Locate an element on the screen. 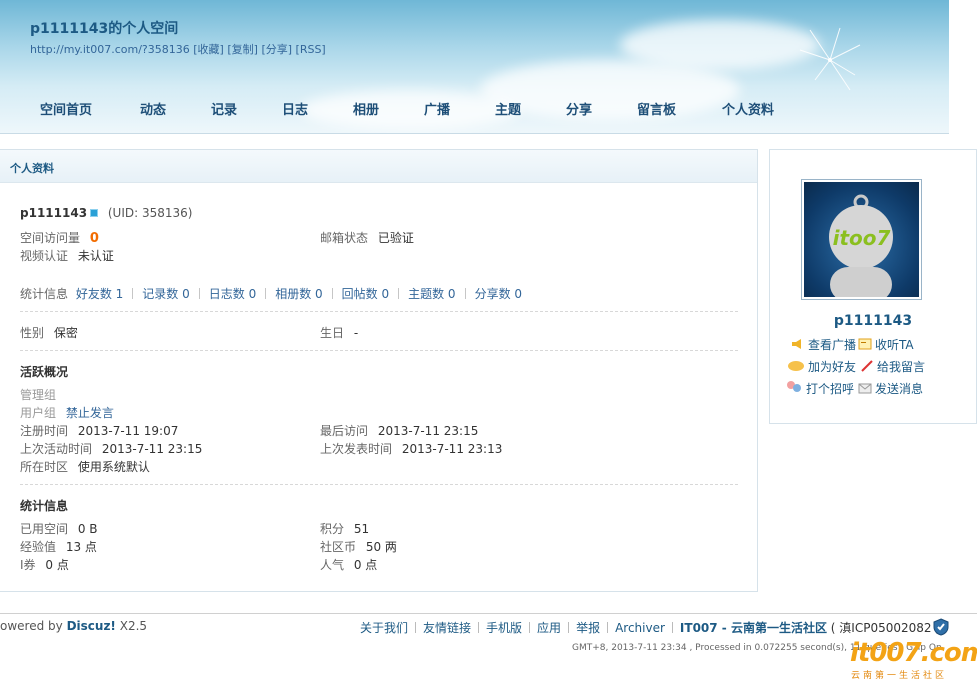 Image resolution: width=977 pixels, height=684 pixels. handshake-icon is located at coordinates (796, 366).